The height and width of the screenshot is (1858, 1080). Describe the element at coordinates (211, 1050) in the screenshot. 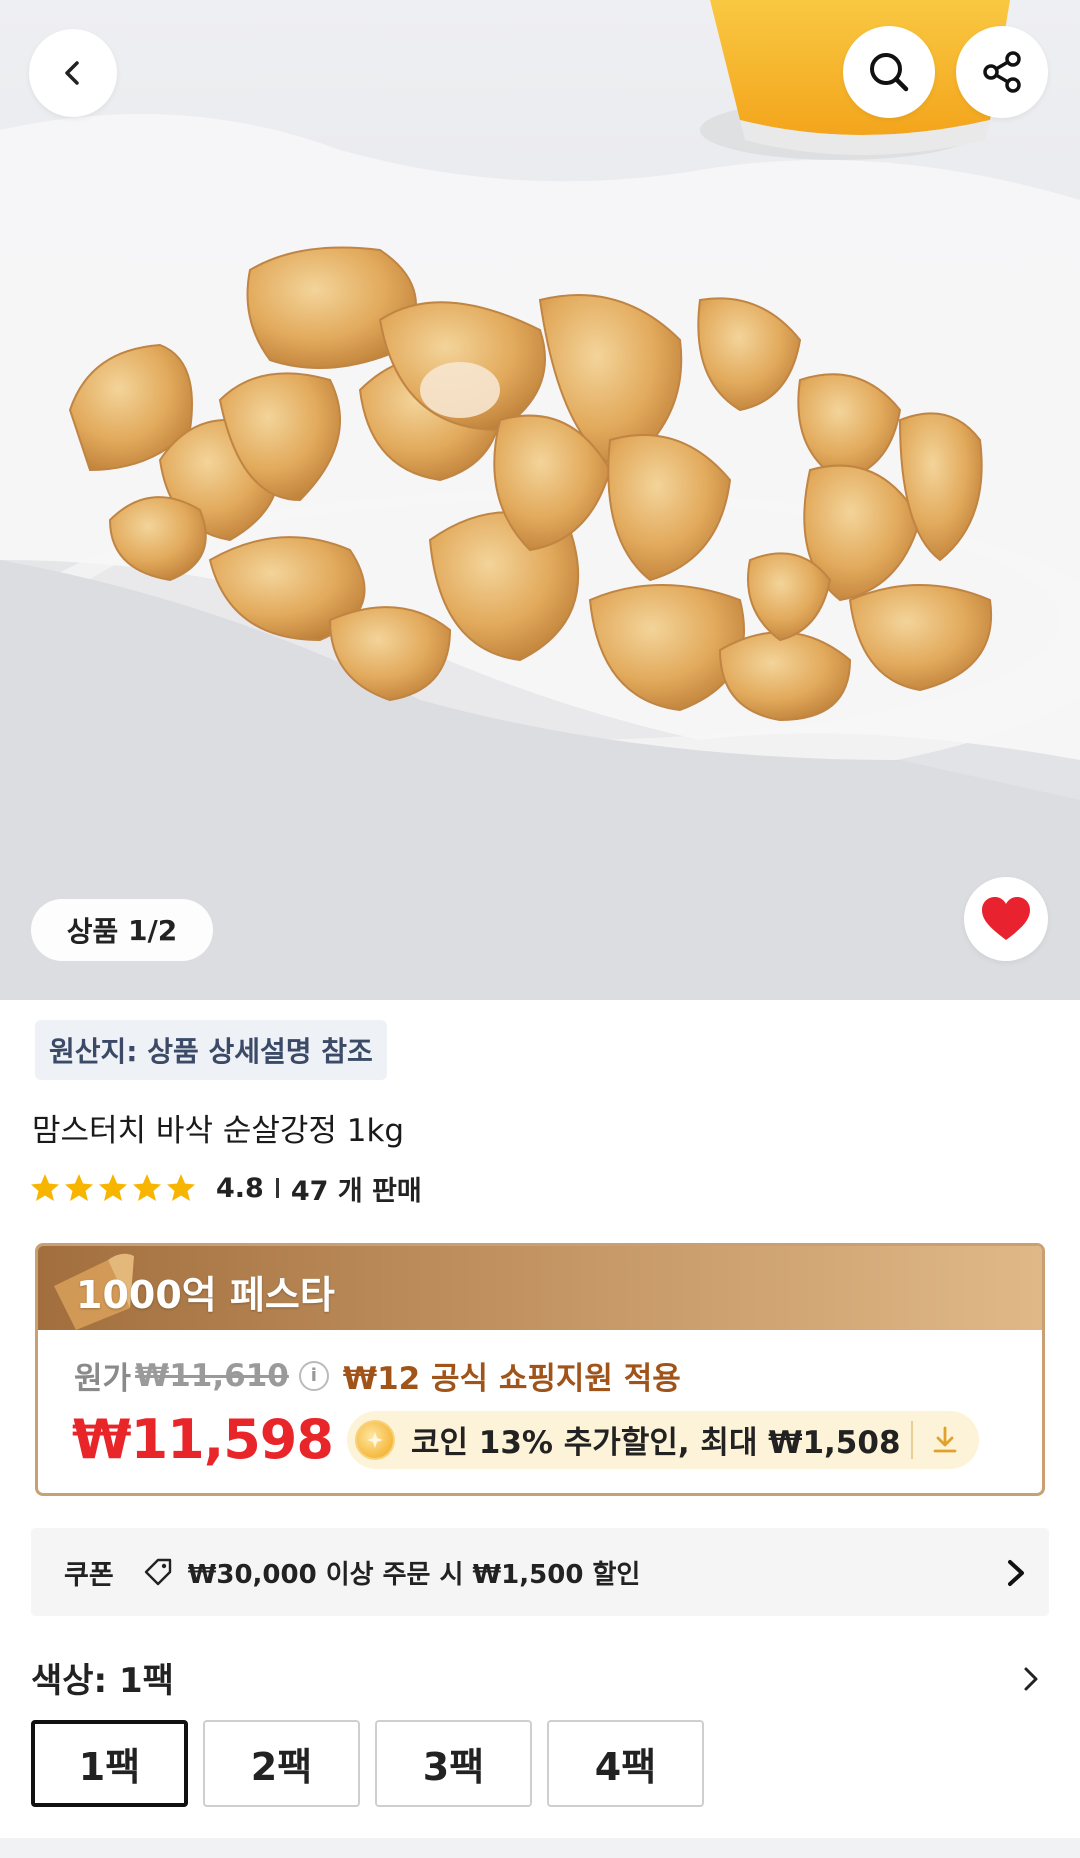

I see `origin-badge: 원산지: 상품 상세설명 참조` at that location.